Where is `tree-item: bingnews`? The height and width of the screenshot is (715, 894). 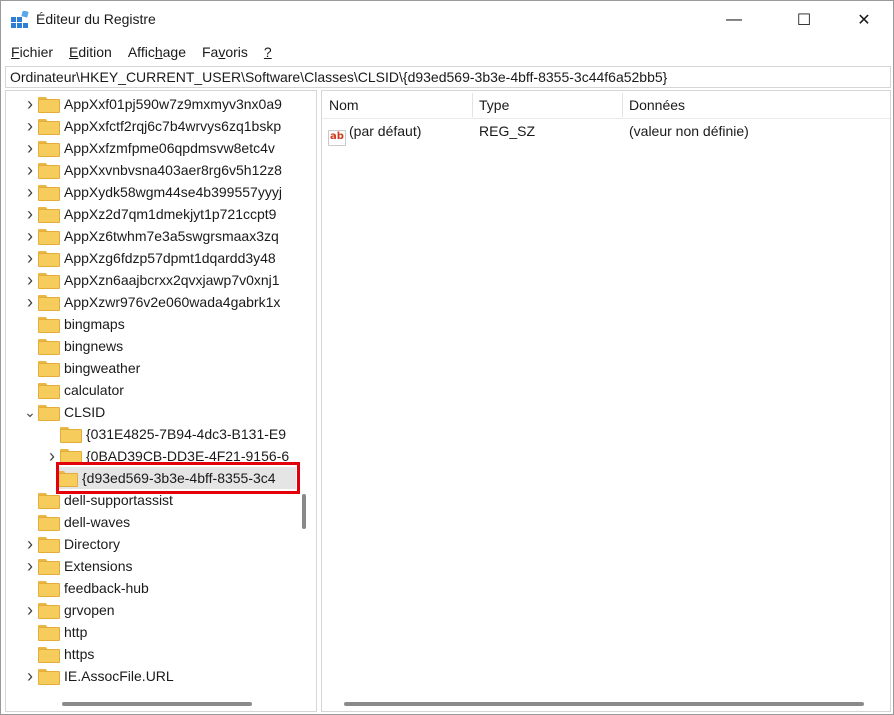 tree-item: bingnews is located at coordinates (161, 346).